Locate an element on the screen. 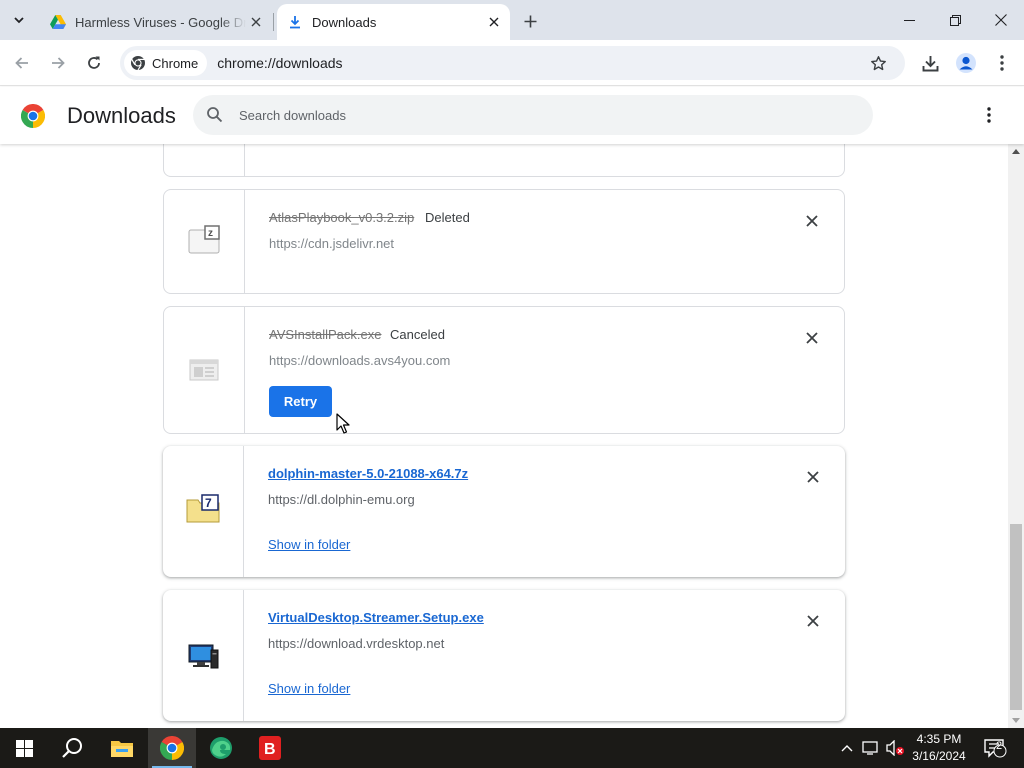 This screenshot has width=1024, height=768. profile-button is located at coordinates (966, 63).